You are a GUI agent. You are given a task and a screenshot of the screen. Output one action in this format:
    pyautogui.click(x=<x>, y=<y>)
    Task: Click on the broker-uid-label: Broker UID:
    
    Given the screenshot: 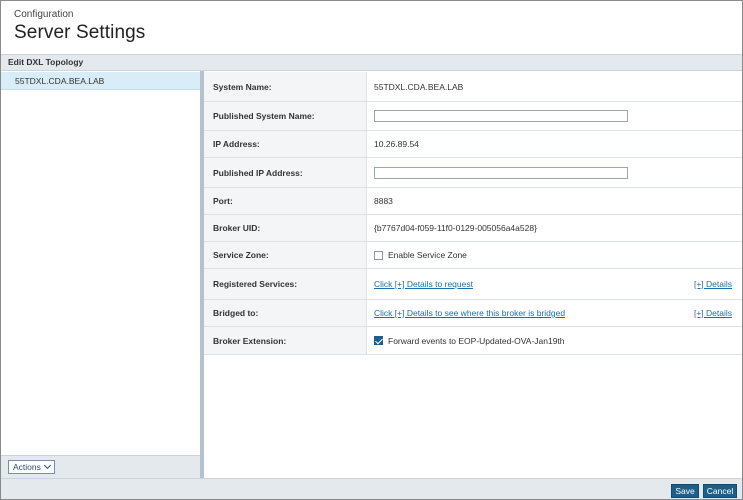 What is the action you would take?
    pyautogui.click(x=237, y=228)
    